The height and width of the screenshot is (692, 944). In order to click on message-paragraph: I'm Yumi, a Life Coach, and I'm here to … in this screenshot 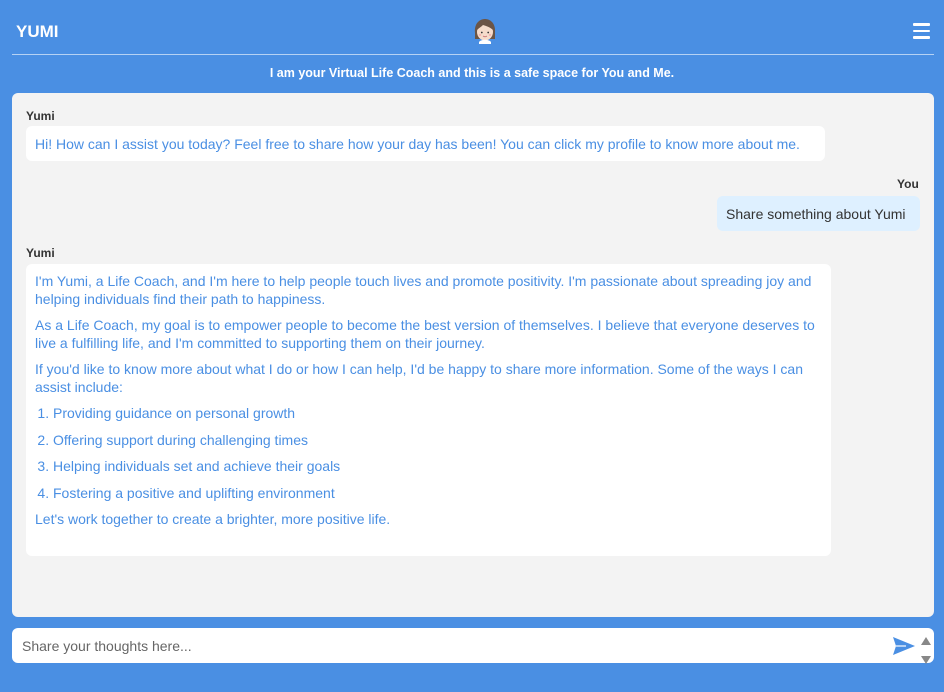, I will do `click(423, 290)`.